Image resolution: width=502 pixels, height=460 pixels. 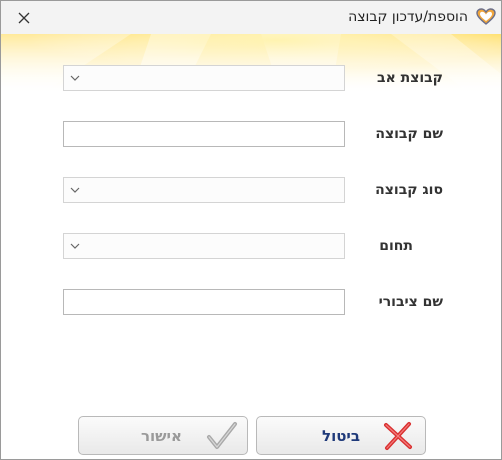 I want to click on red-x-icon, so click(x=398, y=436).